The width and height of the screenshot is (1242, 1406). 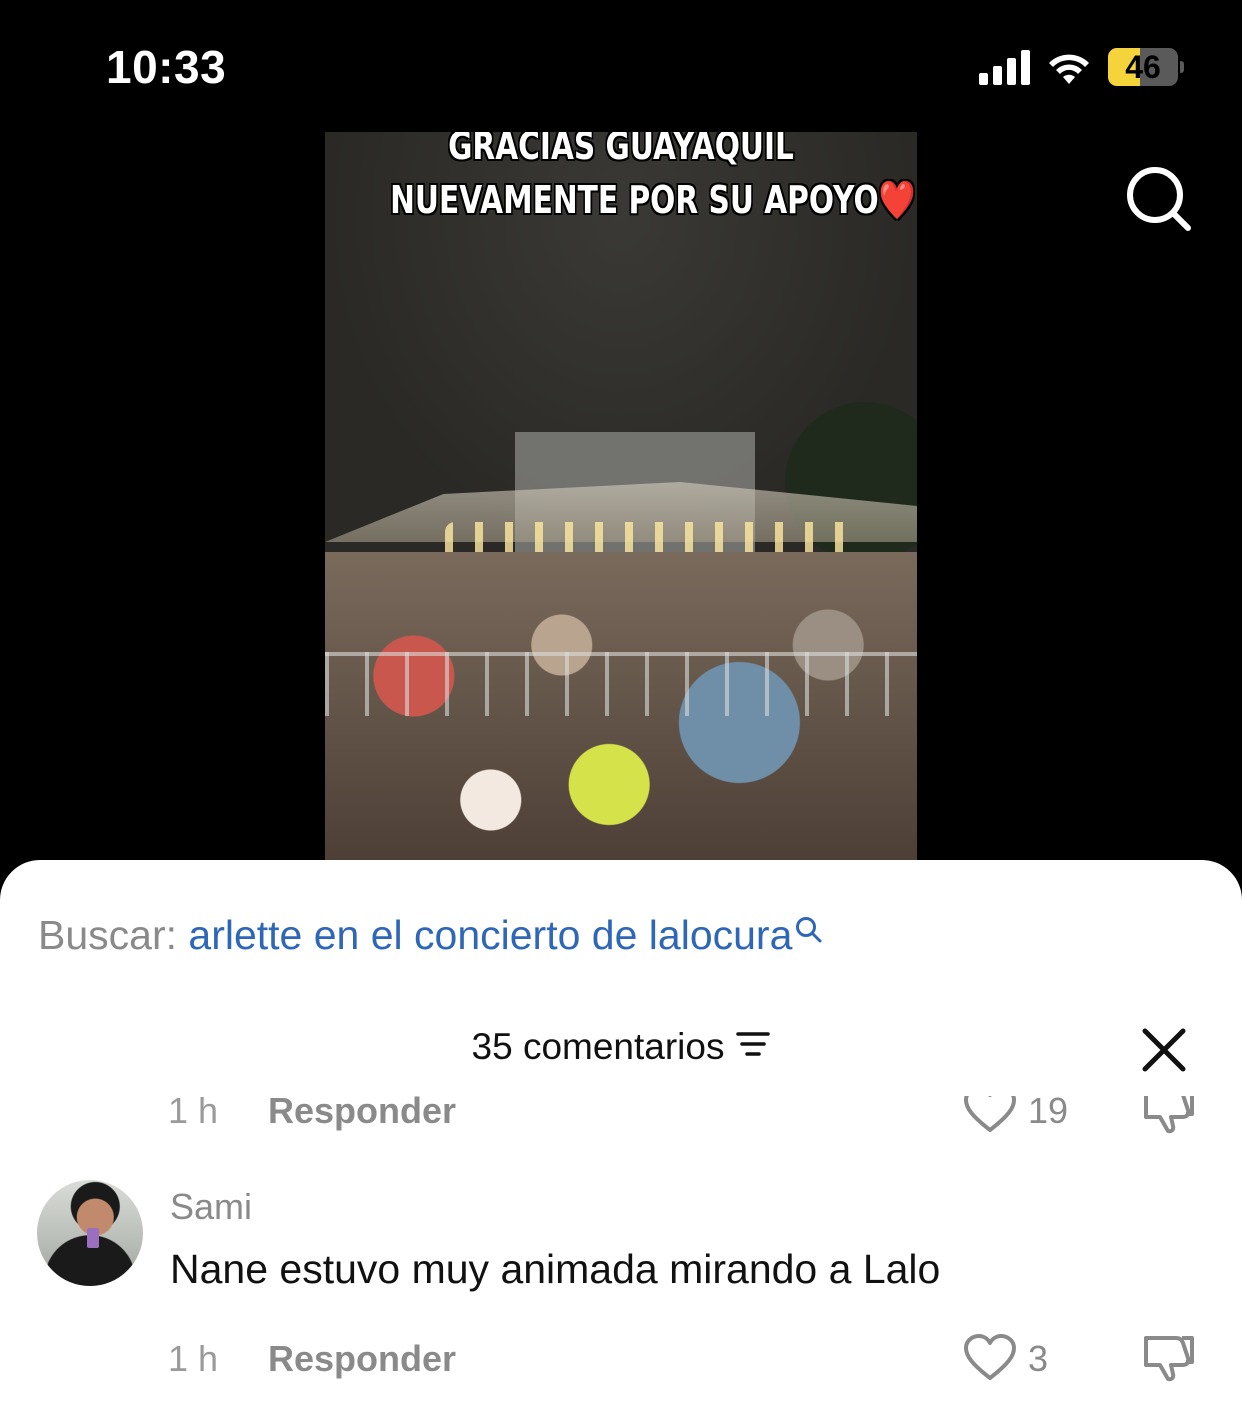 I want to click on close-icon, so click(x=1164, y=1050).